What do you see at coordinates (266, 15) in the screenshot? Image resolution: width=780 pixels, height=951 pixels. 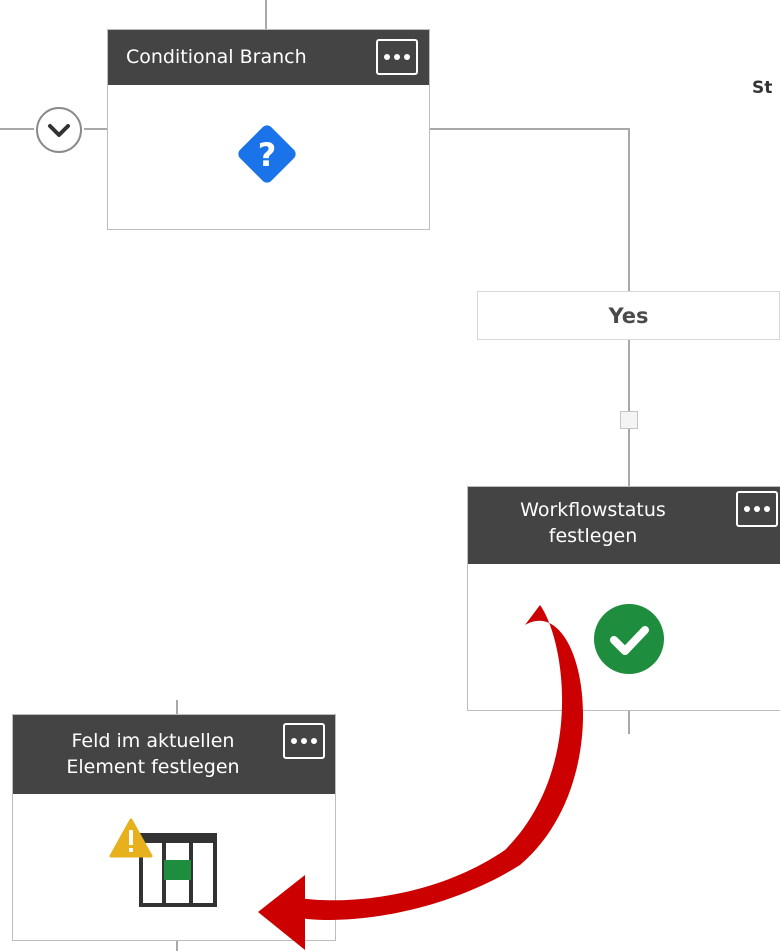 I see `connector-line-top` at bounding box center [266, 15].